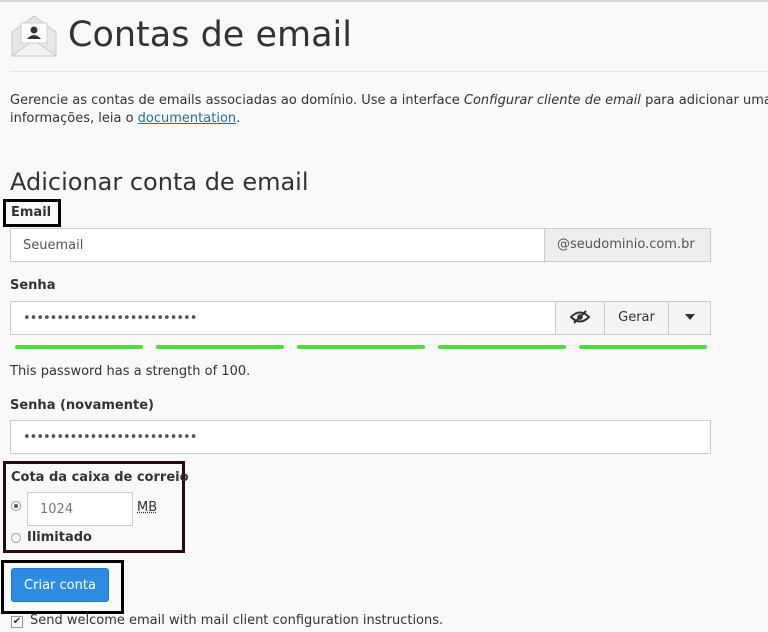 The image size is (768, 632). I want to click on quota-label: Cota da caixa de correio, so click(100, 477).